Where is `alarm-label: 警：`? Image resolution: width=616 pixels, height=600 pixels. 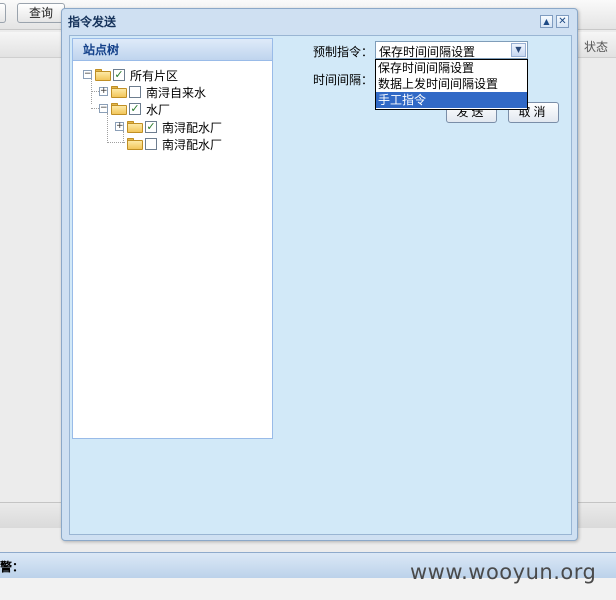 alarm-label: 警： is located at coordinates (12, 567).